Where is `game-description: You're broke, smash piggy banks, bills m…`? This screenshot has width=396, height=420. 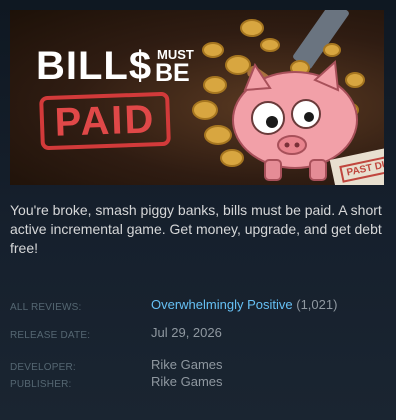 game-description: You're broke, smash piggy banks, bills m… is located at coordinates (196, 229).